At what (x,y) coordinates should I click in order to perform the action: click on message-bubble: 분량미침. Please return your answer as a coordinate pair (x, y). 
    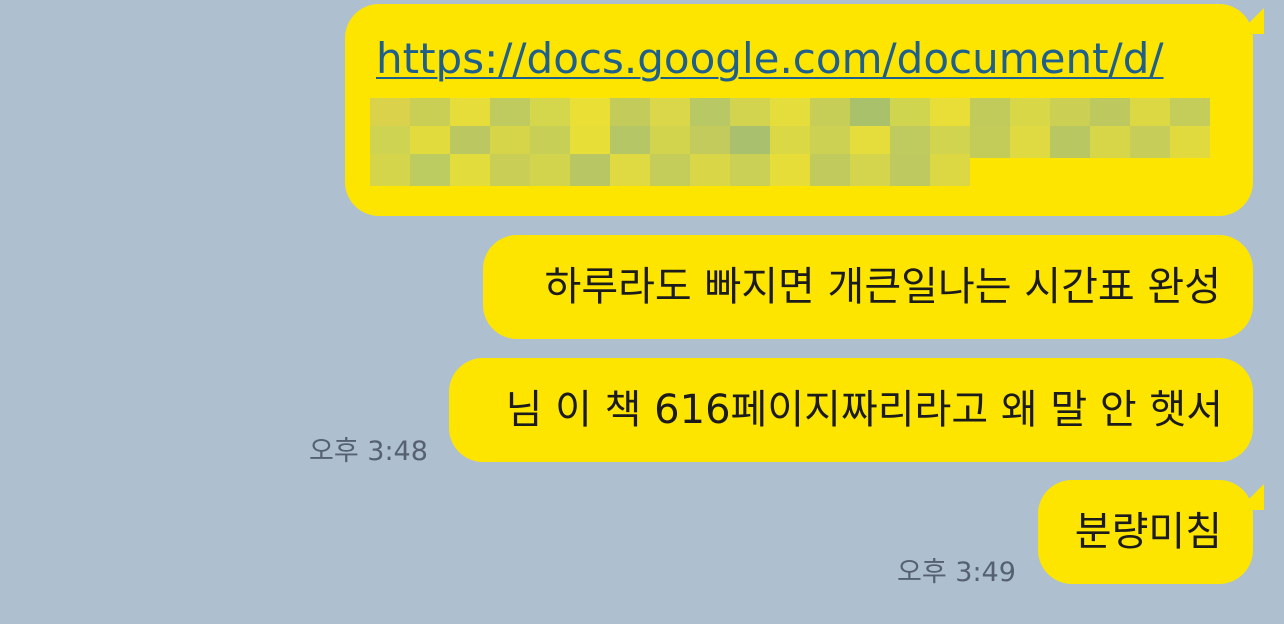
    Looking at the image, I should click on (1145, 532).